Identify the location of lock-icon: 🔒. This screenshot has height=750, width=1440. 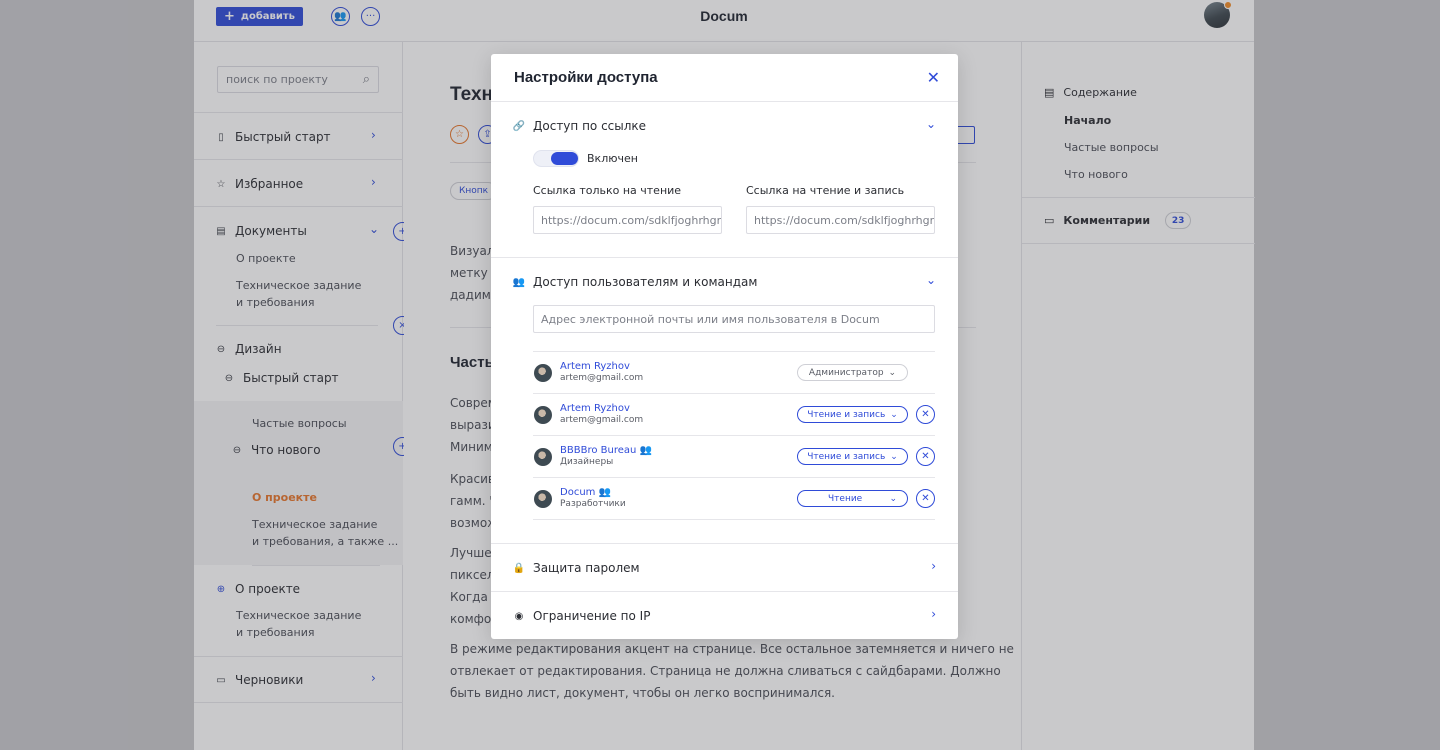
(519, 568).